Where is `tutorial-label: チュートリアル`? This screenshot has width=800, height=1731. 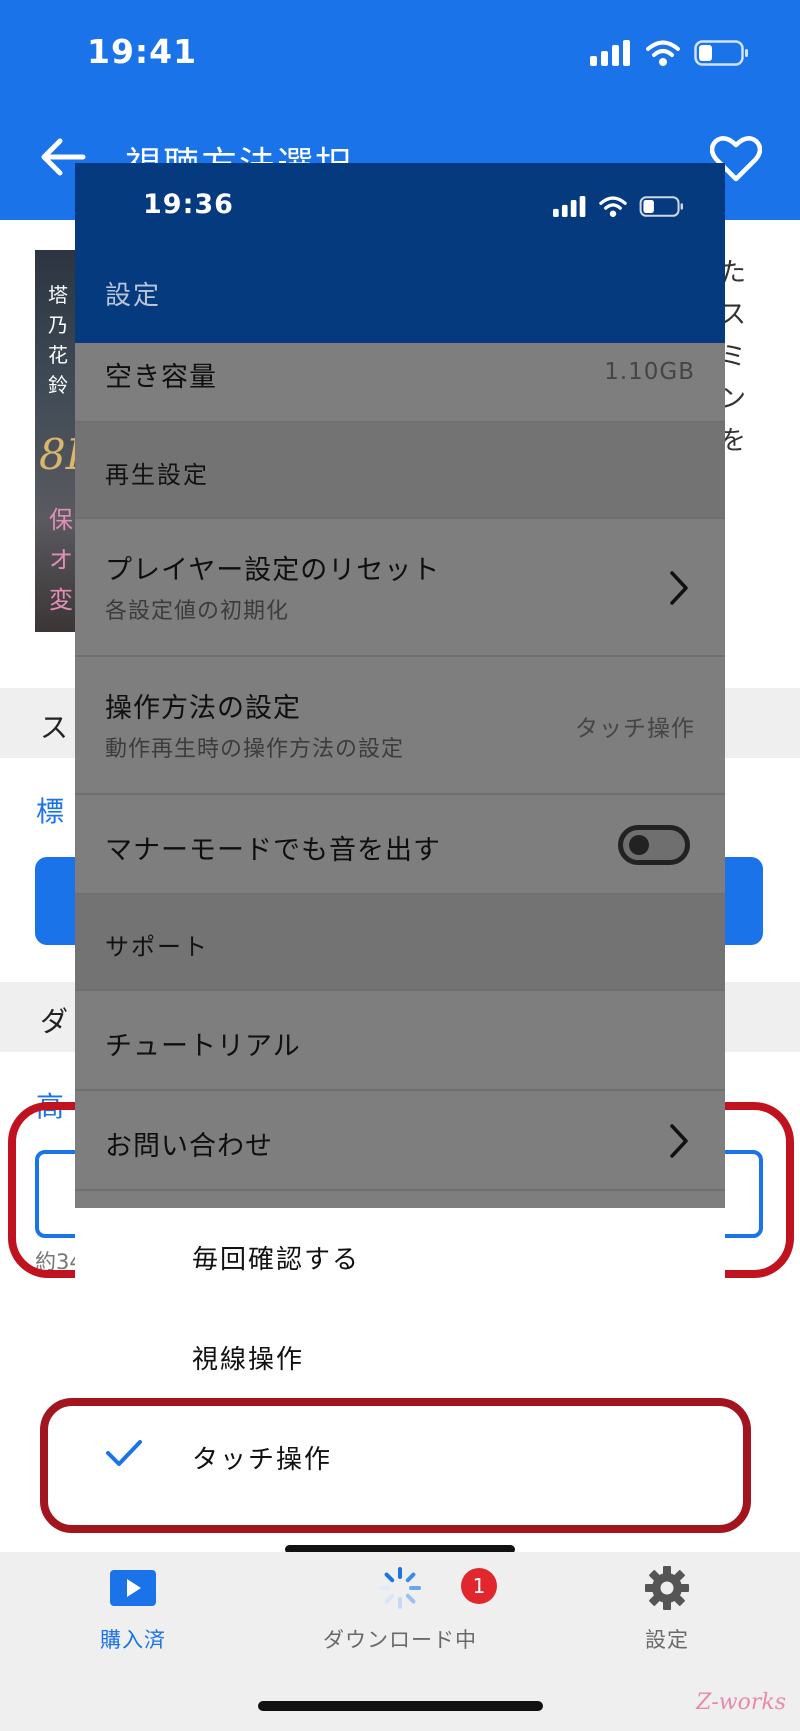 tutorial-label: チュートリアル is located at coordinates (203, 1046).